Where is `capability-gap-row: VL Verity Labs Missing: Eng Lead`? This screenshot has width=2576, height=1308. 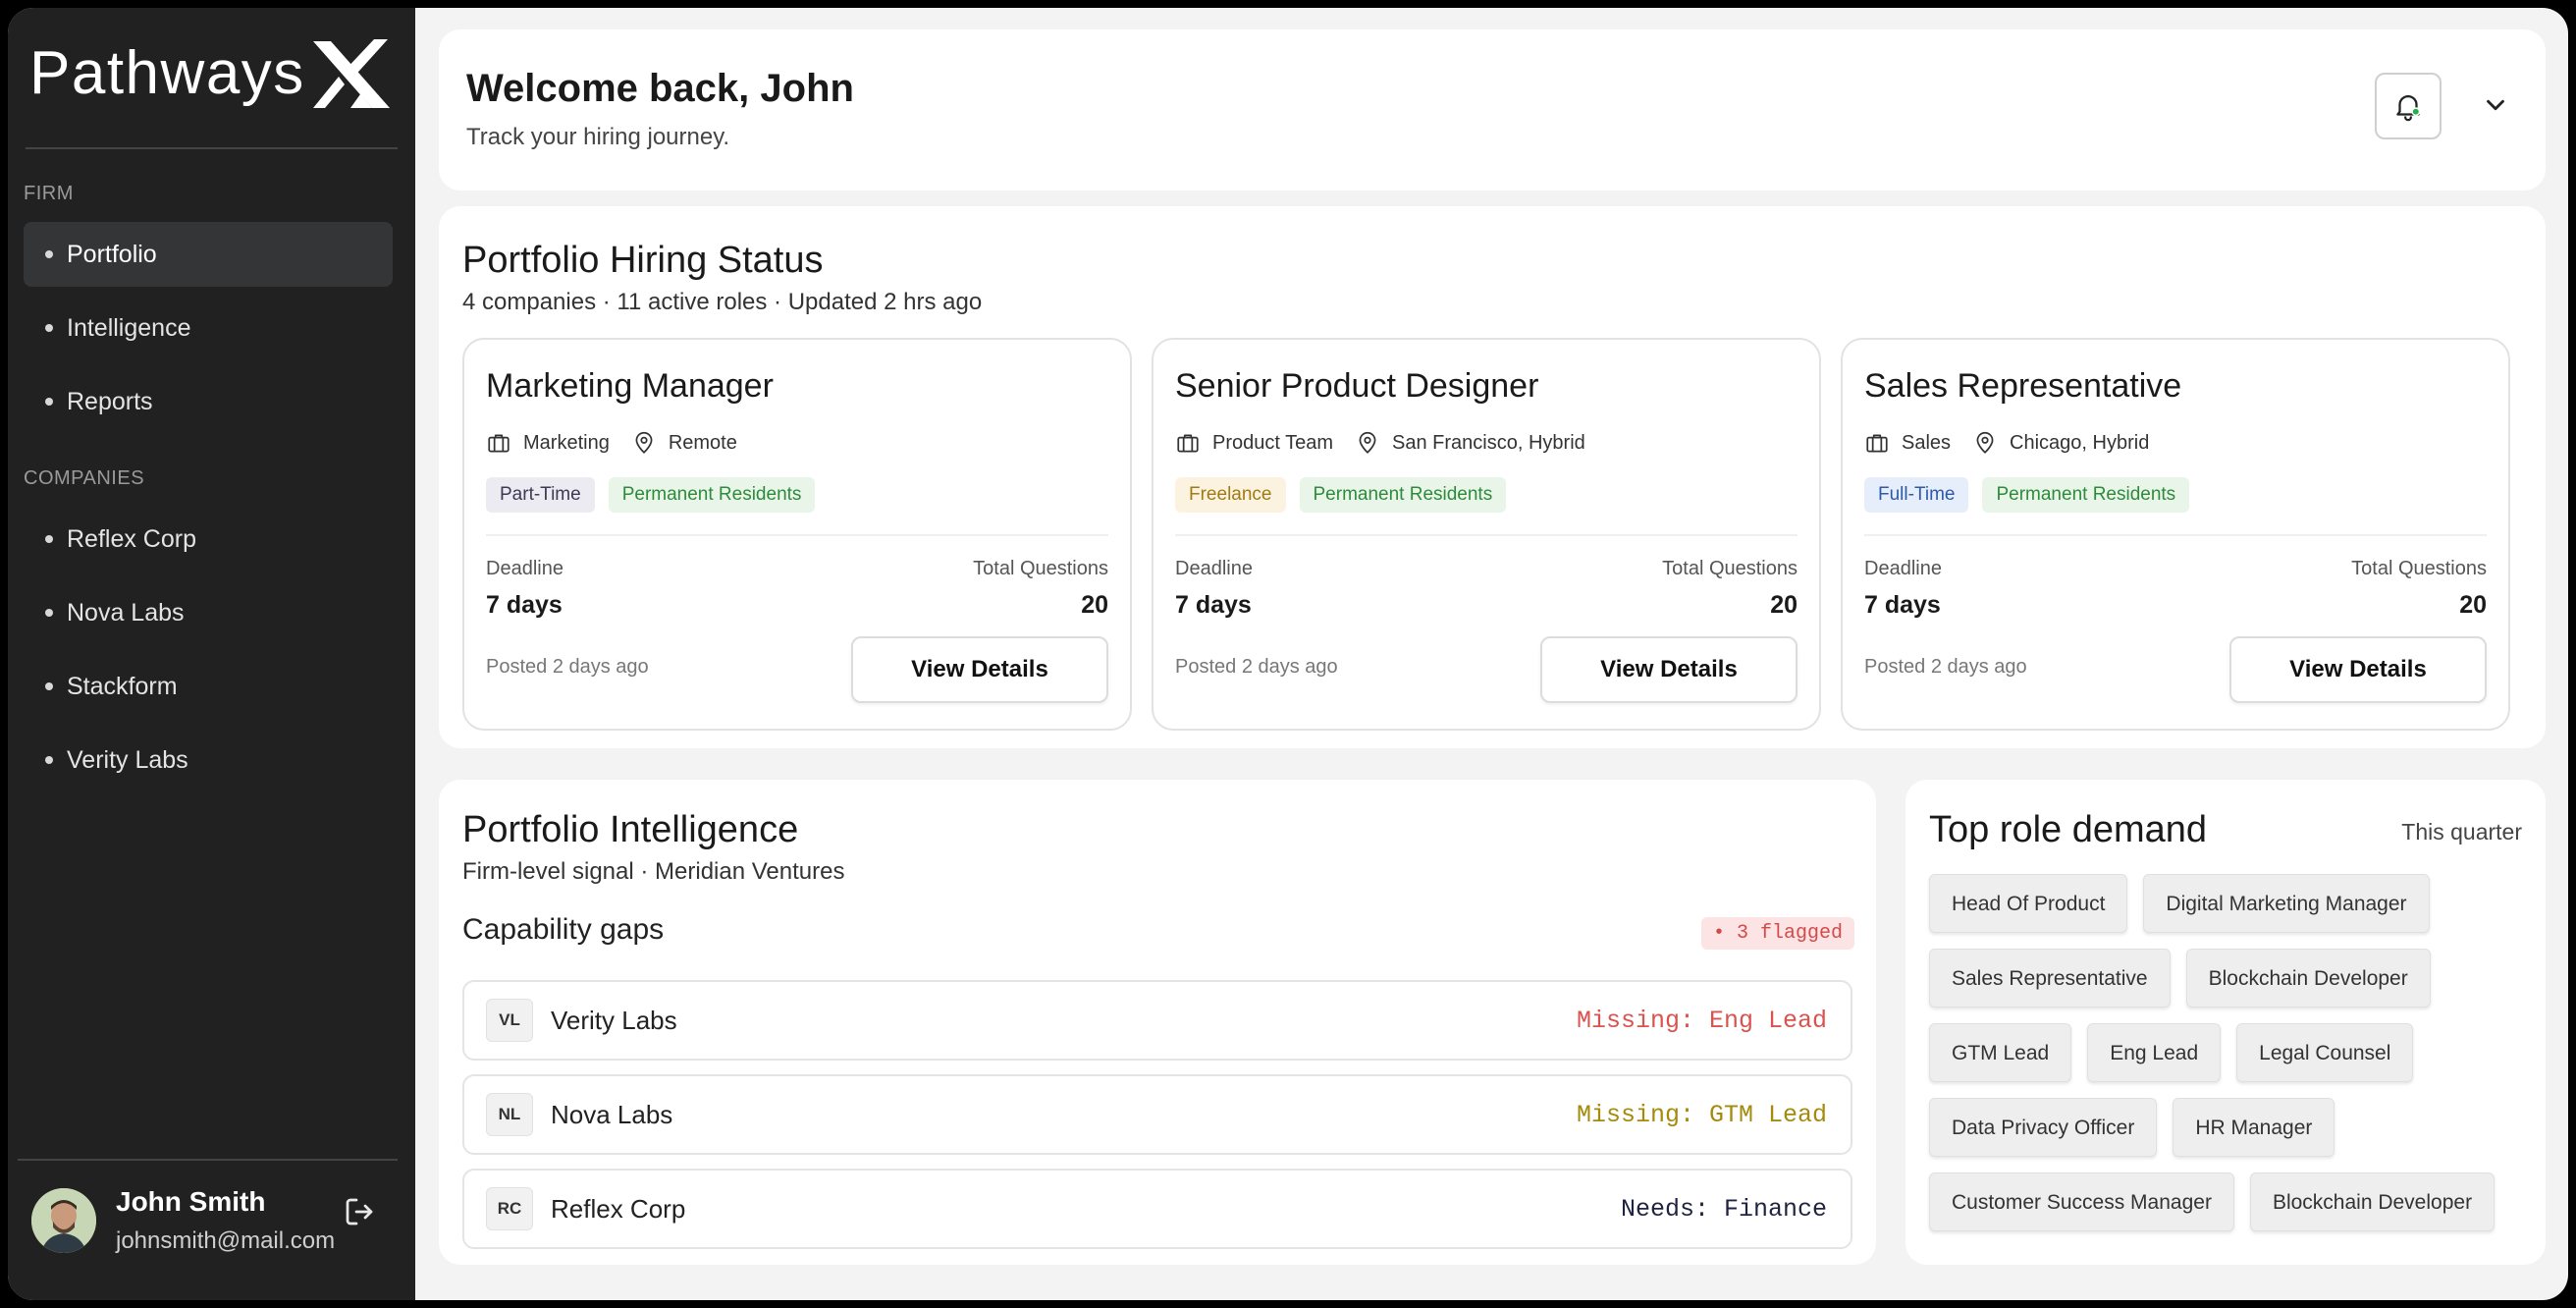 capability-gap-row: VL Verity Labs Missing: Eng Lead is located at coordinates (1157, 1020).